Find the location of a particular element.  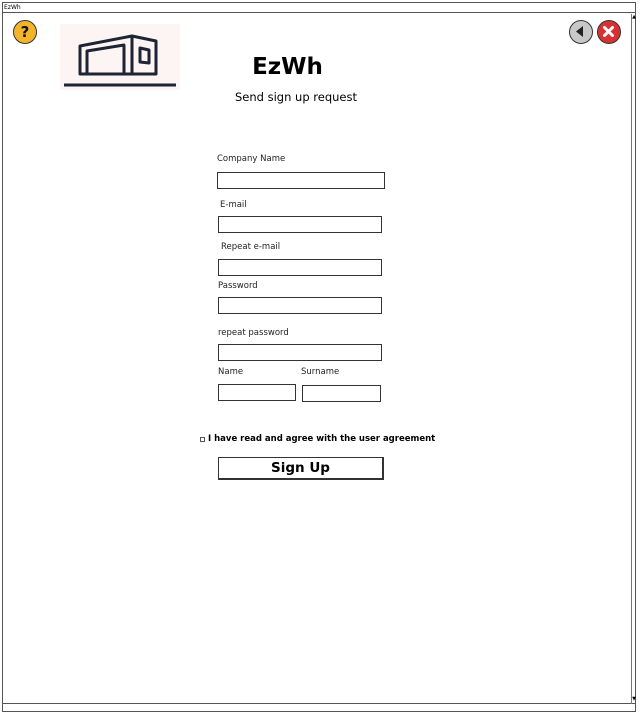

back-button is located at coordinates (581, 32).